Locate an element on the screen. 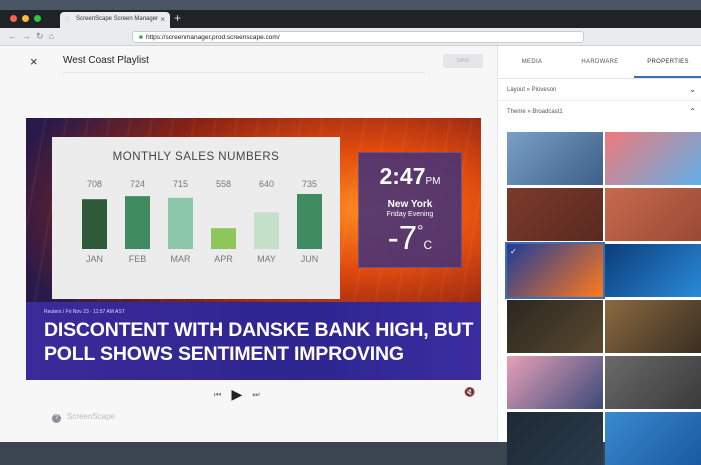 The width and height of the screenshot is (701, 465). forward-icon: → is located at coordinates (29, 36).